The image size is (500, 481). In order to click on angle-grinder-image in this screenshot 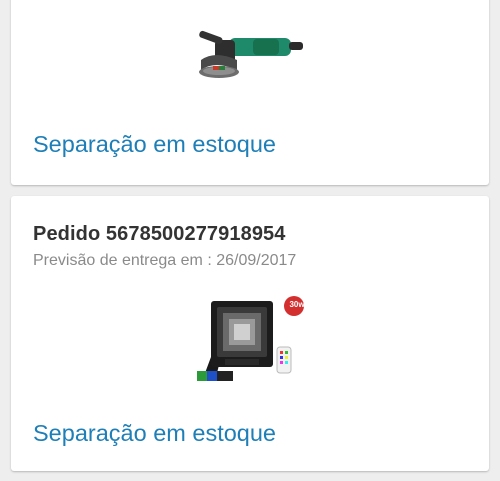, I will do `click(251, 54)`.